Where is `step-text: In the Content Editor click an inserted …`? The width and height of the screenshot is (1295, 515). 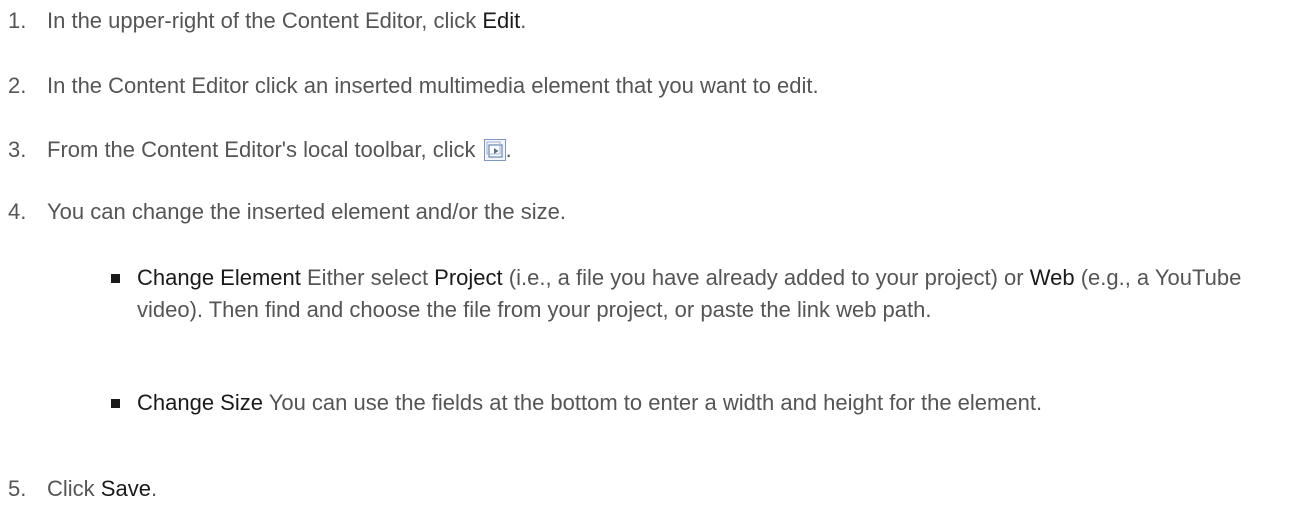 step-text: In the Content Editor click an inserted … is located at coordinates (433, 85).